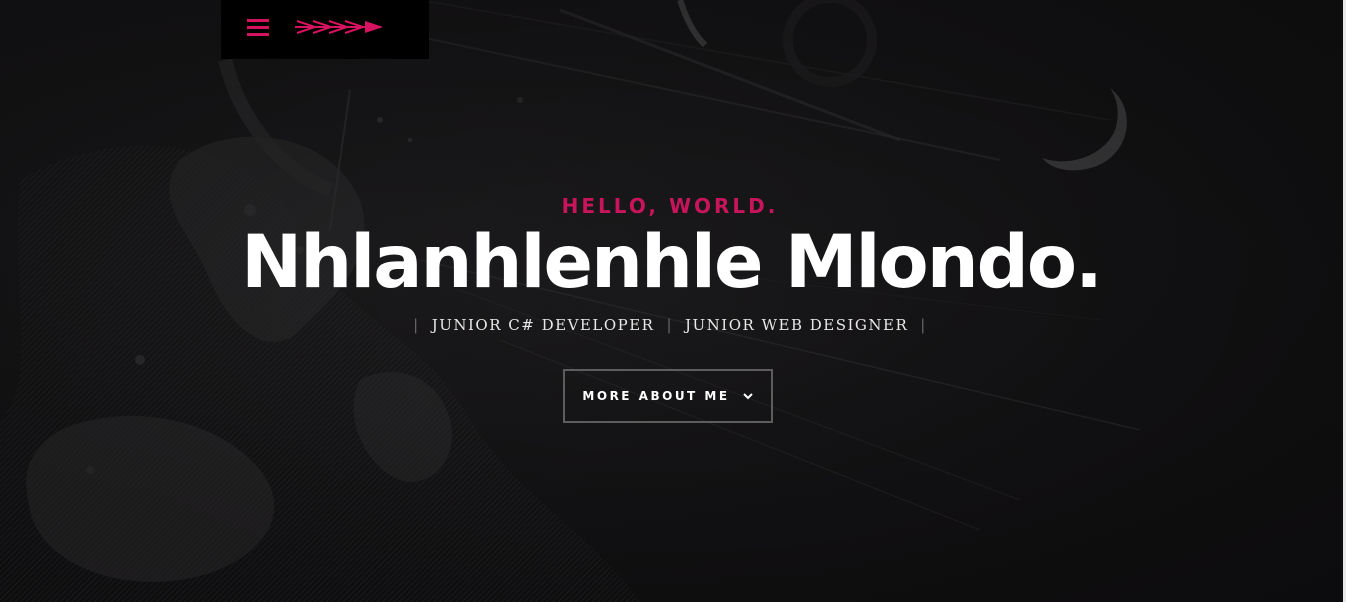 The height and width of the screenshot is (602, 1346). I want to click on role-web-designer: JUNIOR WEB DESIGNER, so click(797, 325).